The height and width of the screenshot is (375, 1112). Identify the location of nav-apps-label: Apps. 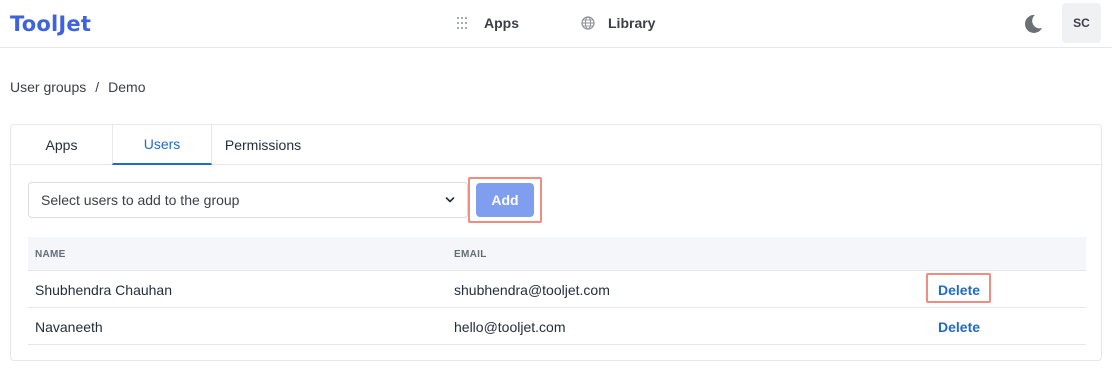
(501, 23).